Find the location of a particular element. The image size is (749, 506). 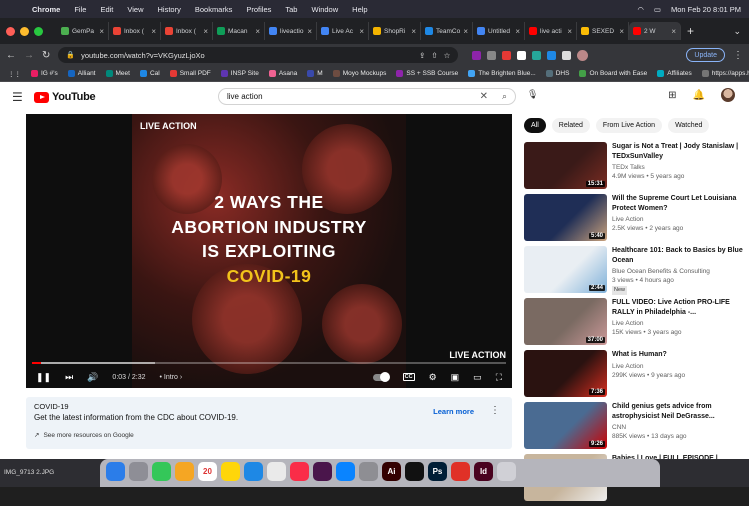

browser-tab: GemPa × is located at coordinates (83, 31).